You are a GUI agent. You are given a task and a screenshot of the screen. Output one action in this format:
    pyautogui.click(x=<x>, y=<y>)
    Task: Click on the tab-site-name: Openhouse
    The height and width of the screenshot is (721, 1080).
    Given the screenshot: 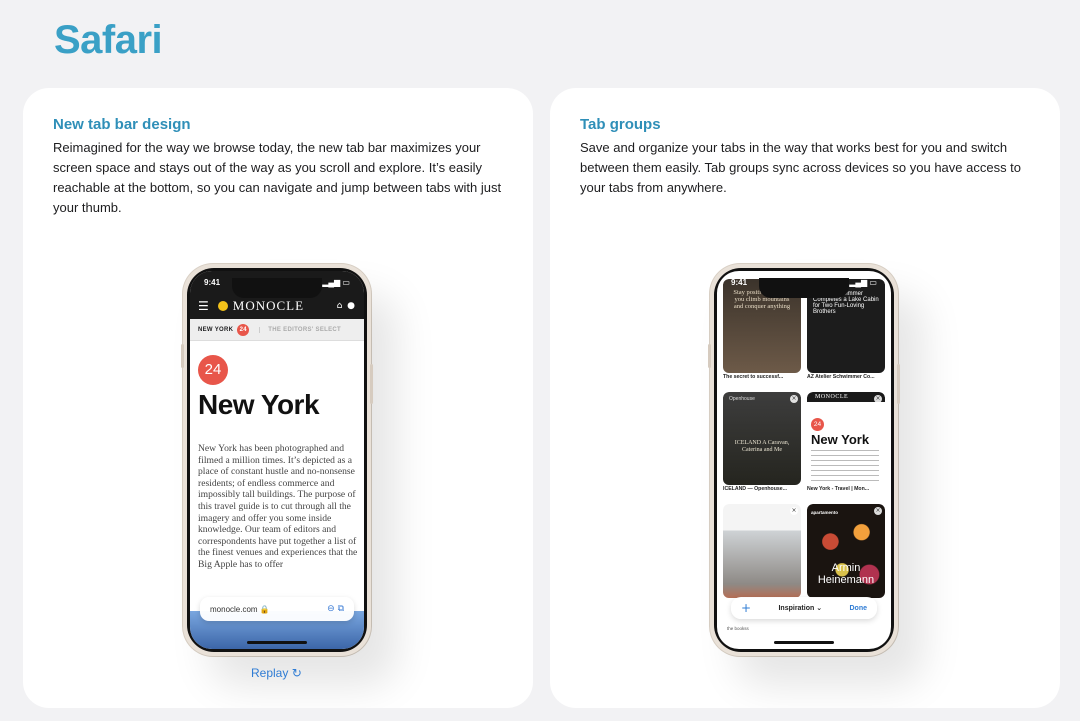 What is the action you would take?
    pyautogui.click(x=742, y=398)
    